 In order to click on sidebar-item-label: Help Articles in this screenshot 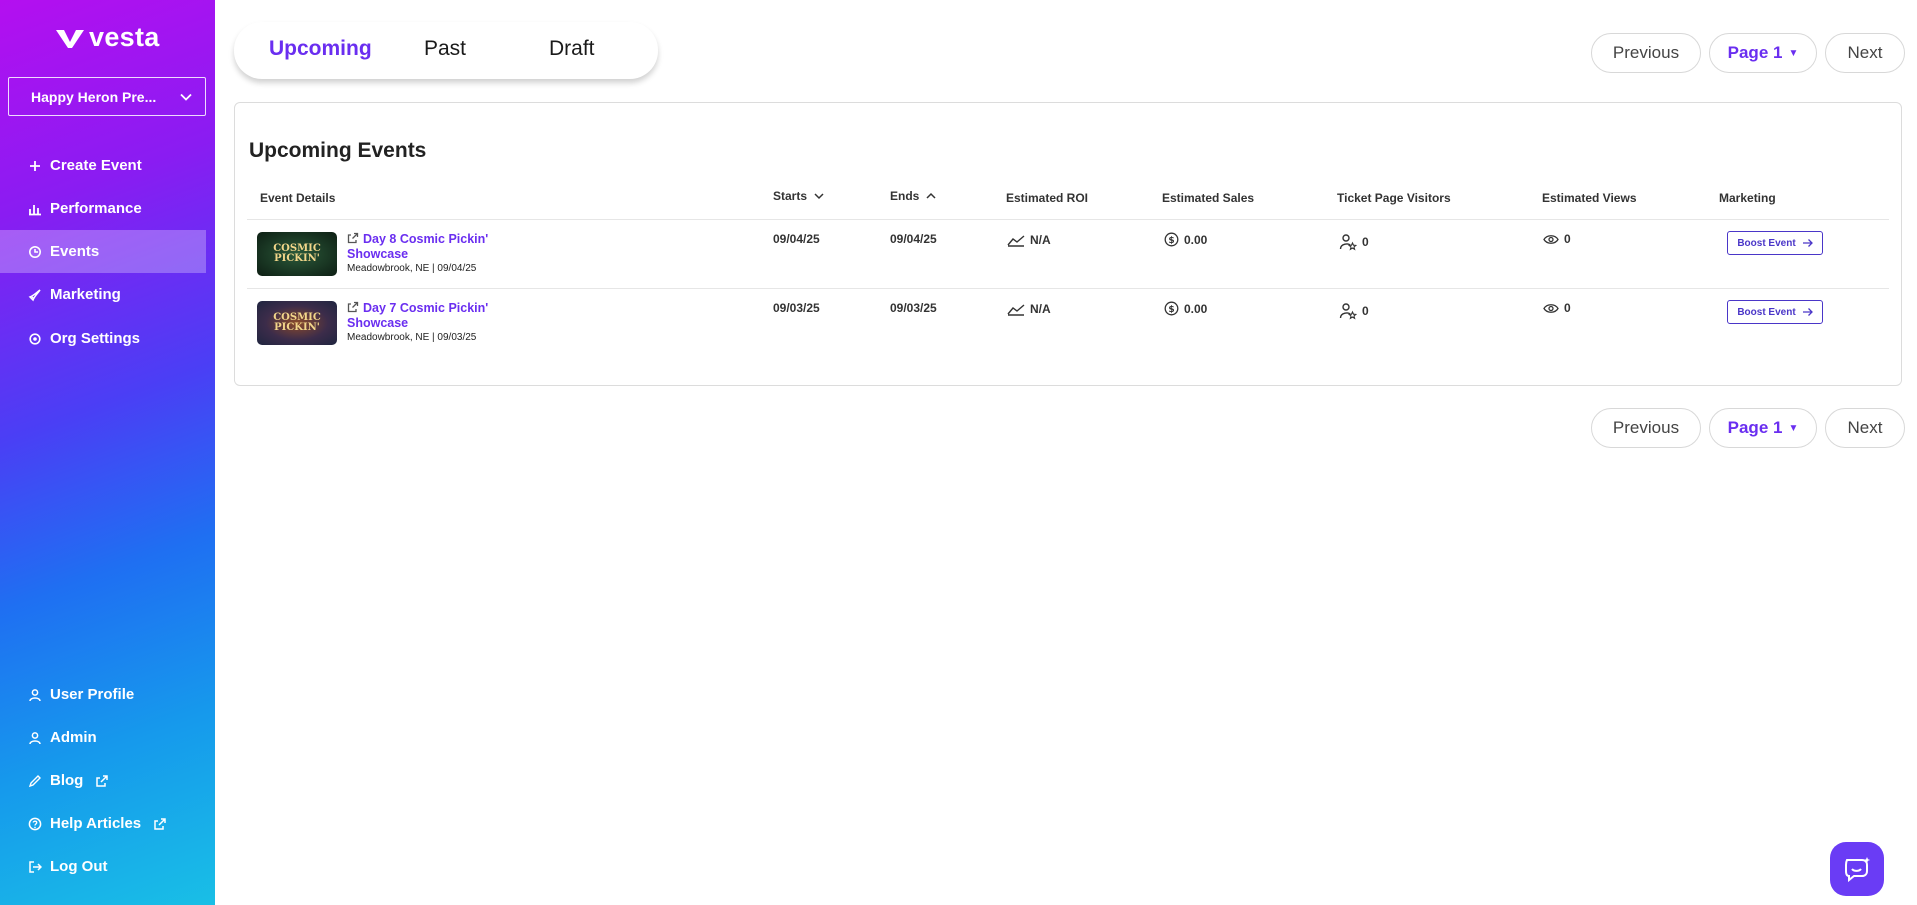, I will do `click(96, 823)`.